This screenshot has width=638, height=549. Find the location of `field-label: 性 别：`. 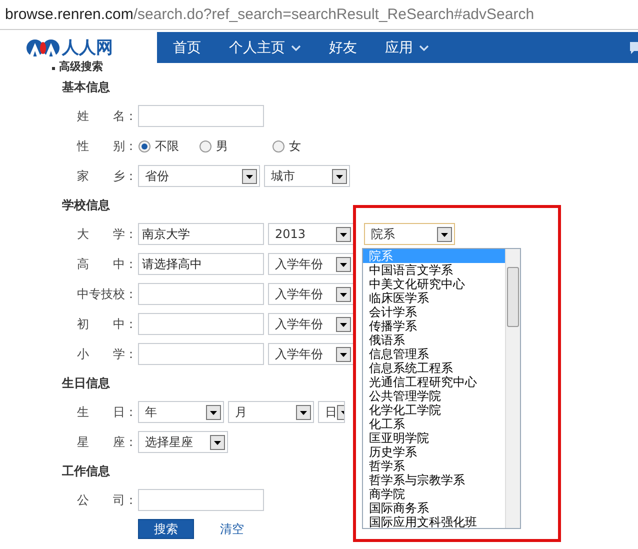

field-label: 性 别： is located at coordinates (107, 146).